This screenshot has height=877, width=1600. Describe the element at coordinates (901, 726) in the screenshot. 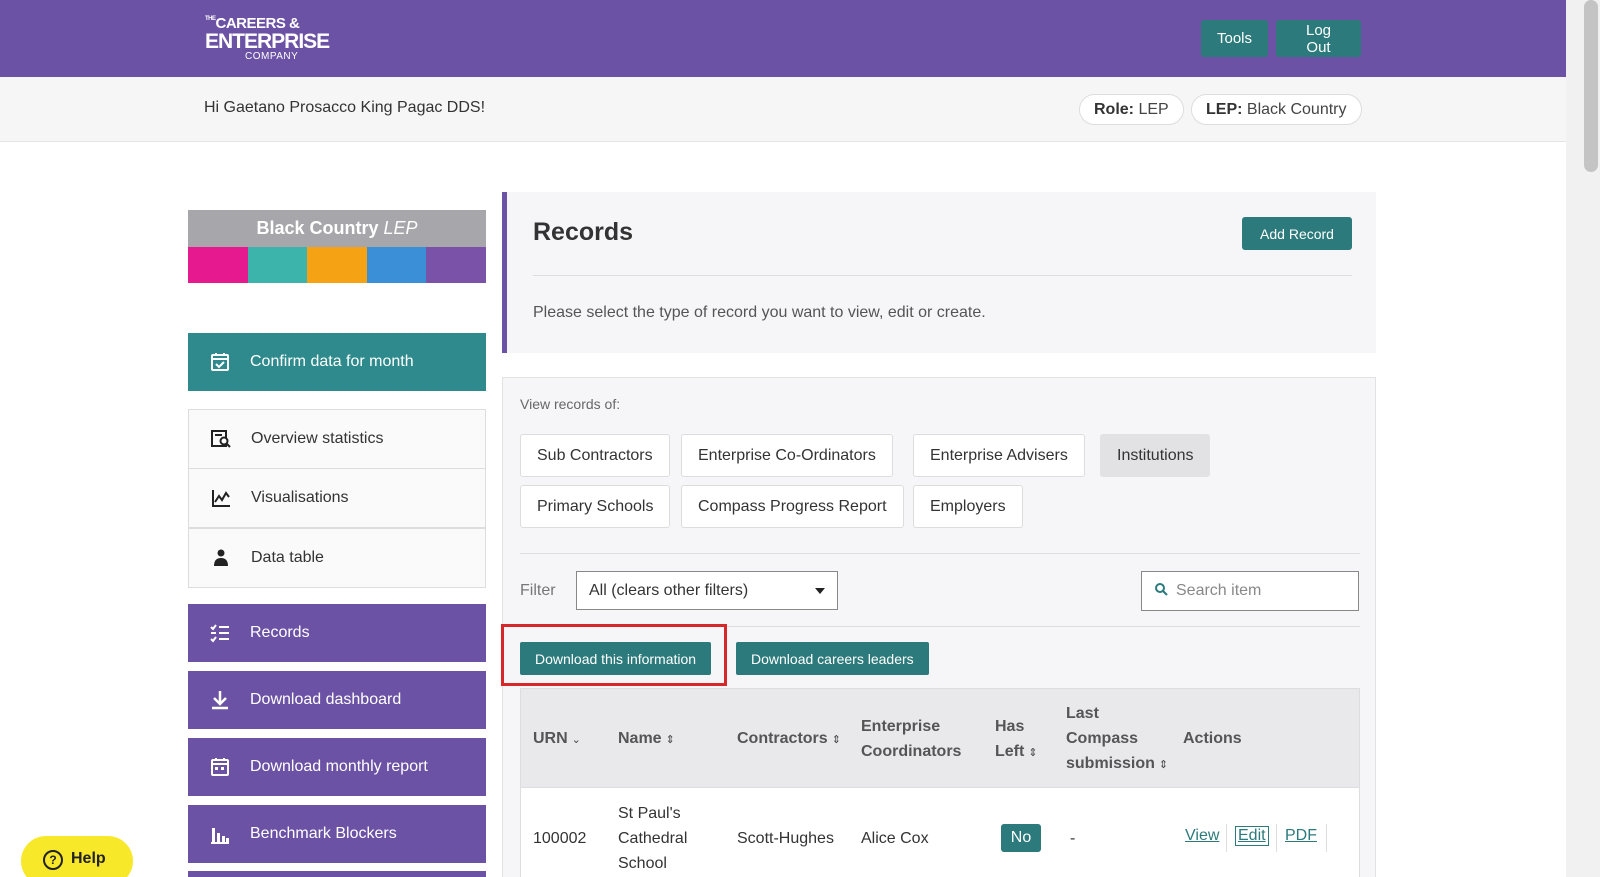

I see `coord-header-line1: Enterprise` at that location.